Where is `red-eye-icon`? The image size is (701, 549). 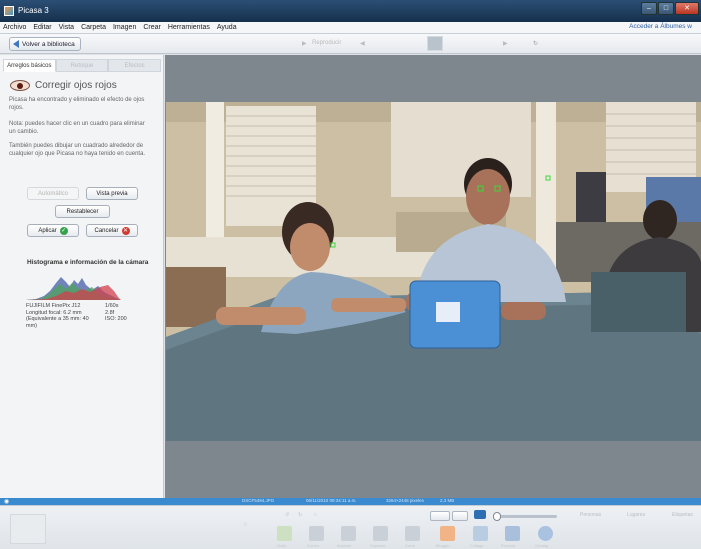
red-eye-icon is located at coordinates (20, 85).